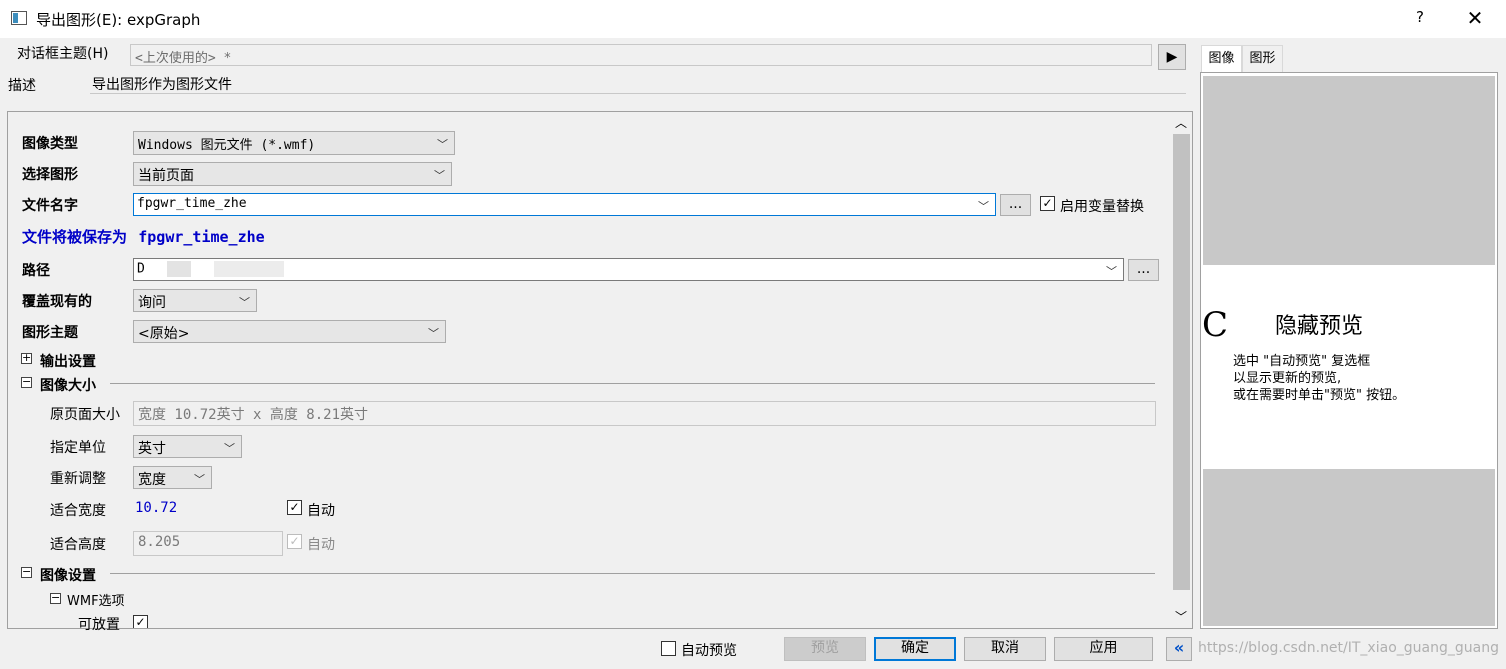 This screenshot has width=1506, height=669. I want to click on play-arrow-icon: ▶, so click(1172, 57).